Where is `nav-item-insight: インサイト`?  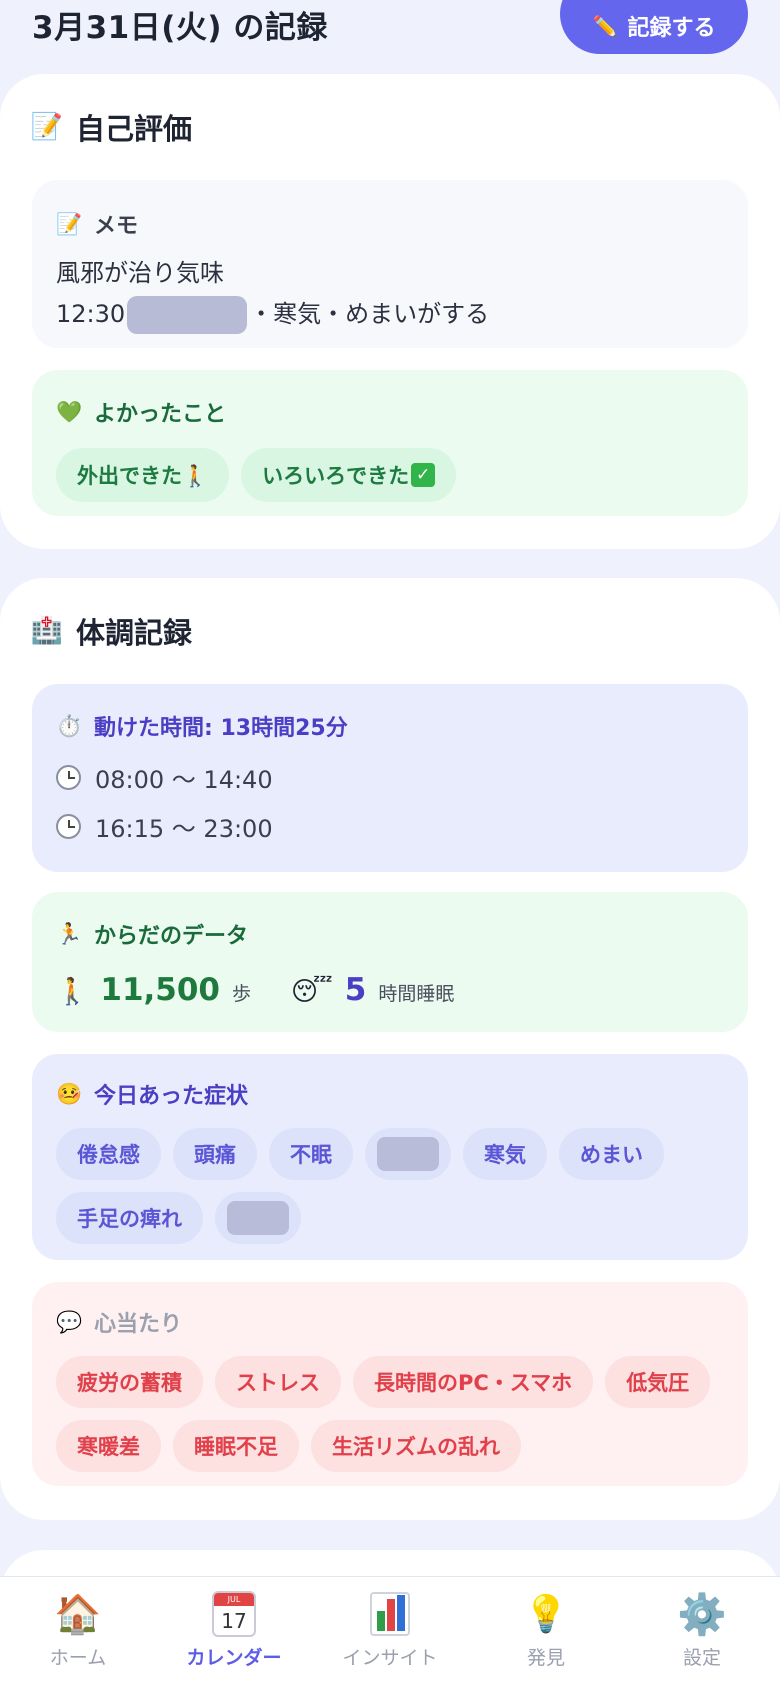 nav-item-insight: インサイト is located at coordinates (390, 1632).